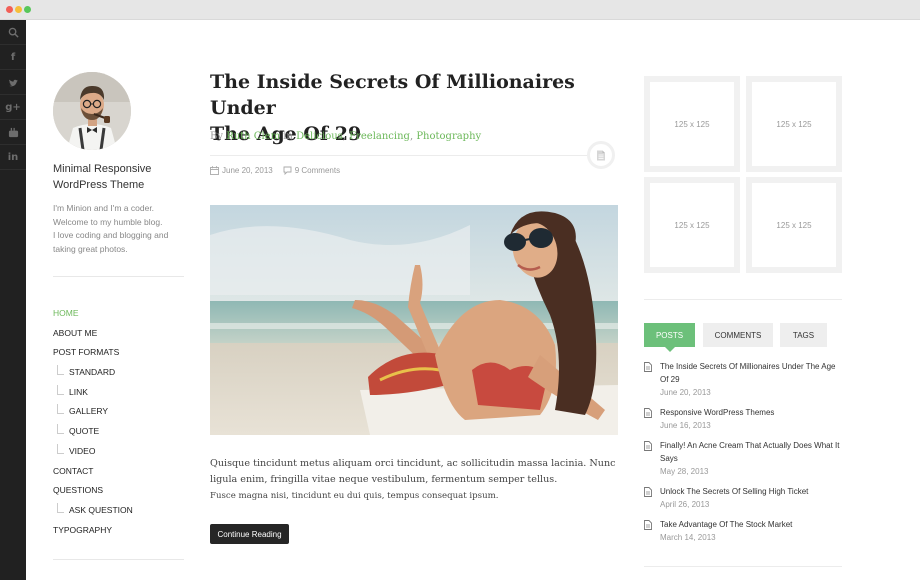 Image resolution: width=920 pixels, height=580 pixels. What do you see at coordinates (379, 136) in the screenshot?
I see `category-link-freelancing: Freelancing` at bounding box center [379, 136].